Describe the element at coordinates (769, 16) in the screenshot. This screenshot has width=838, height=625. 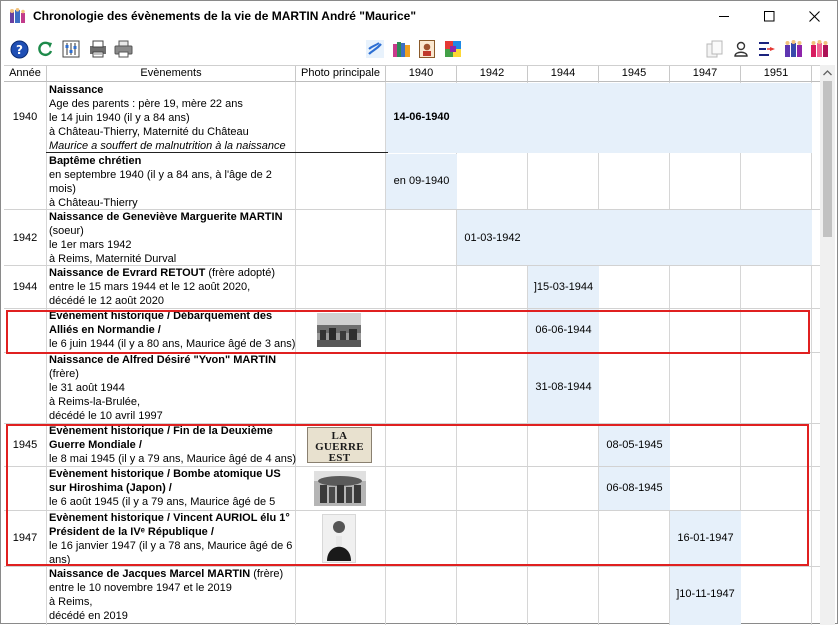
I see `maximize-button` at that location.